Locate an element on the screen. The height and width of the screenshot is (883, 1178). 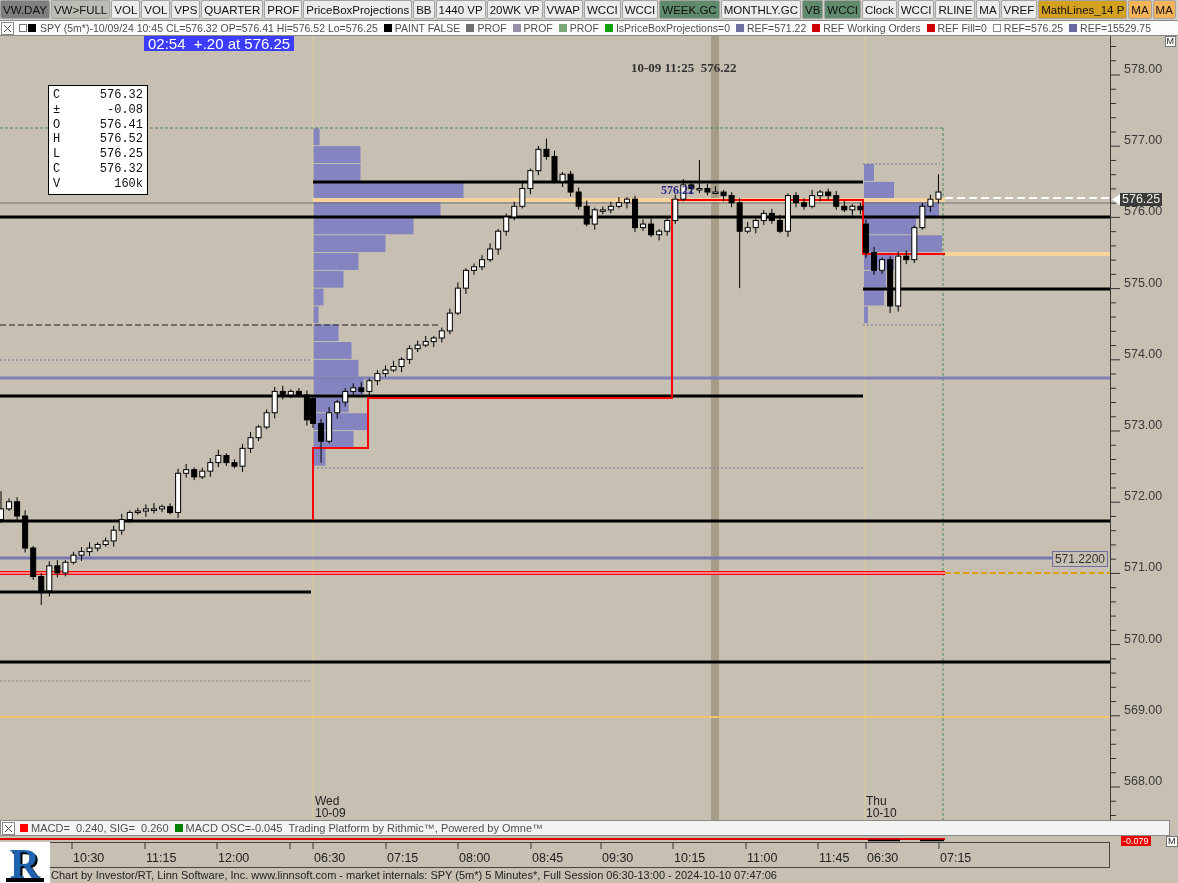
time-label: 10:30 is located at coordinates (89, 858).